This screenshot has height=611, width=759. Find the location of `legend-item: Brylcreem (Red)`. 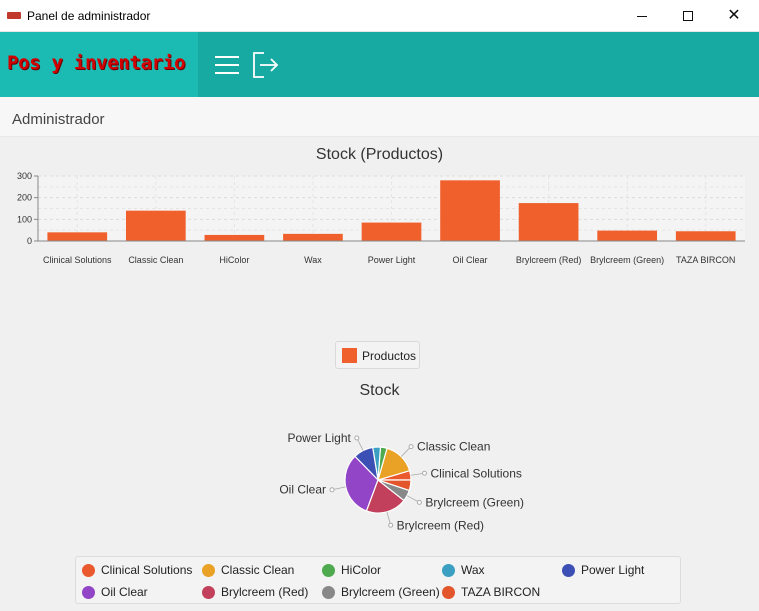

legend-item: Brylcreem (Red) is located at coordinates (255, 592).